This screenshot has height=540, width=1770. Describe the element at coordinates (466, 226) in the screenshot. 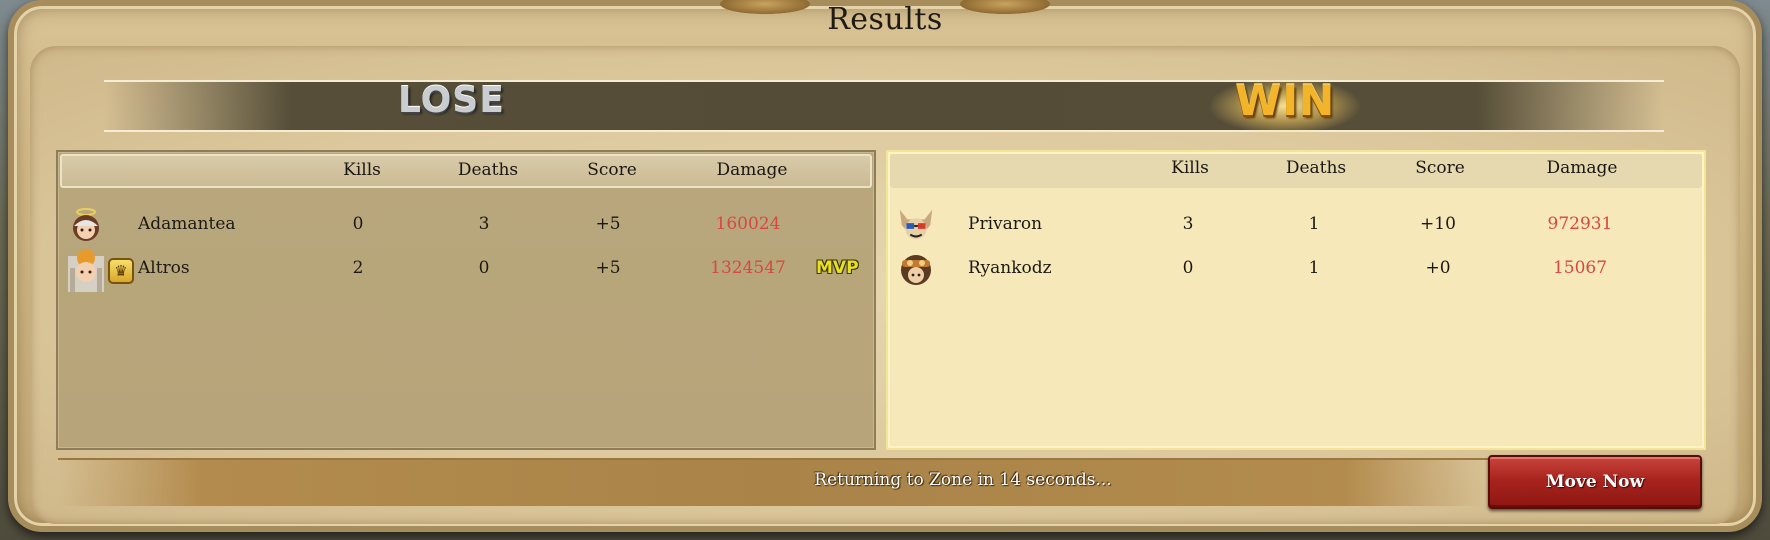

I see `player-row: Adamantea 0 3 +5 160024` at that location.